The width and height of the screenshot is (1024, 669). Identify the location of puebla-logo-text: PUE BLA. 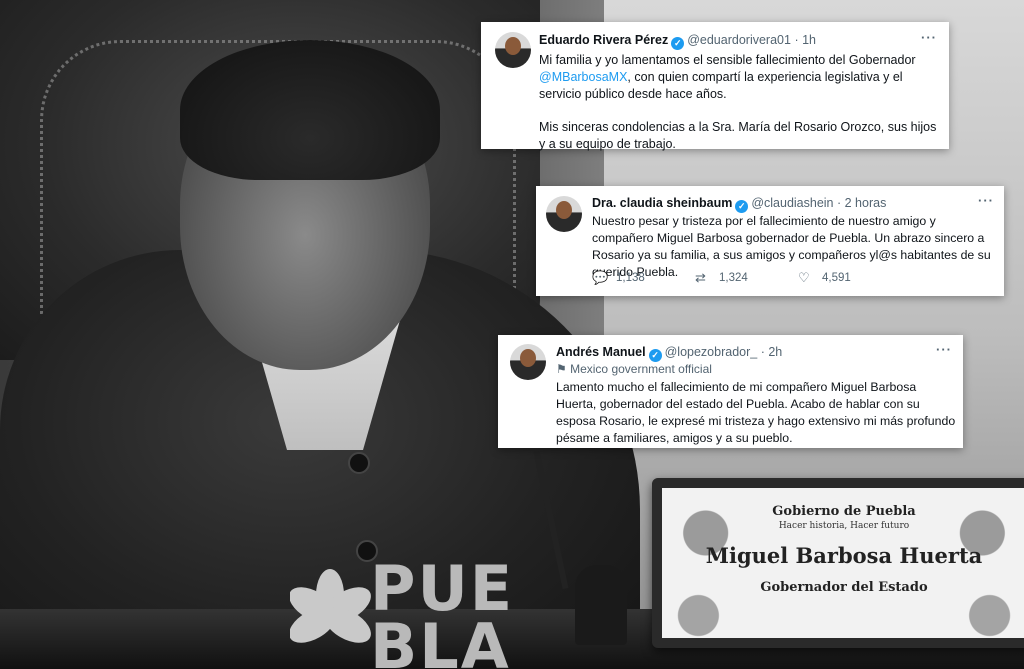
(442, 610).